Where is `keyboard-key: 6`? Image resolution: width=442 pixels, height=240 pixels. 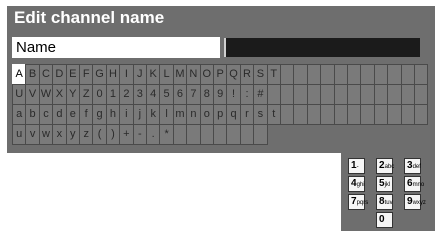 keyboard-key: 6 is located at coordinates (180, 94).